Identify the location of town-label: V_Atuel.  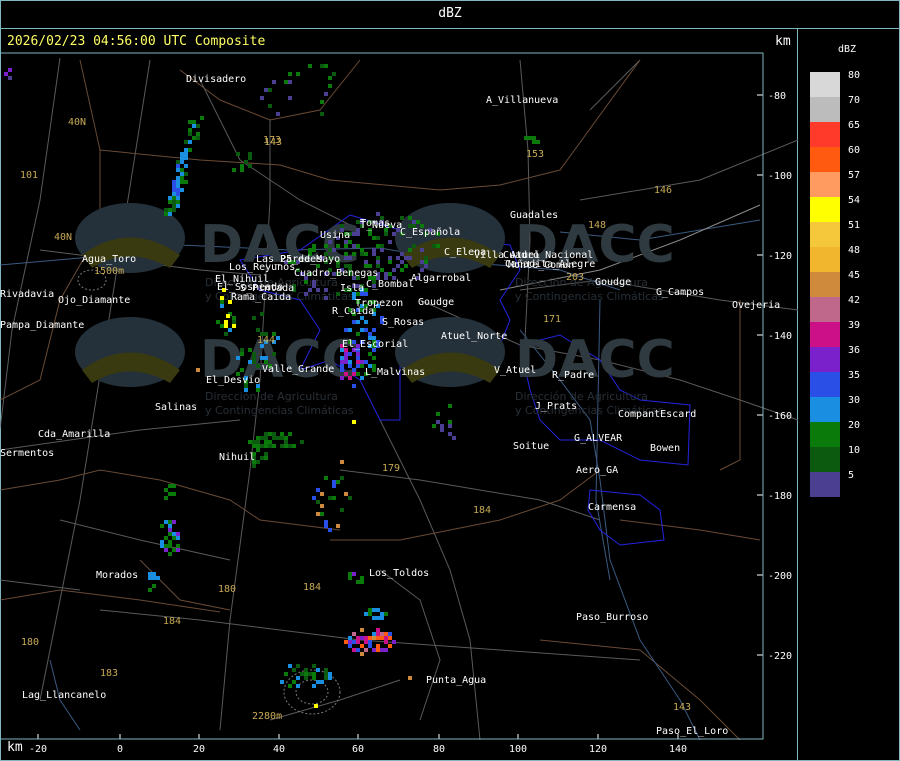
(515, 370).